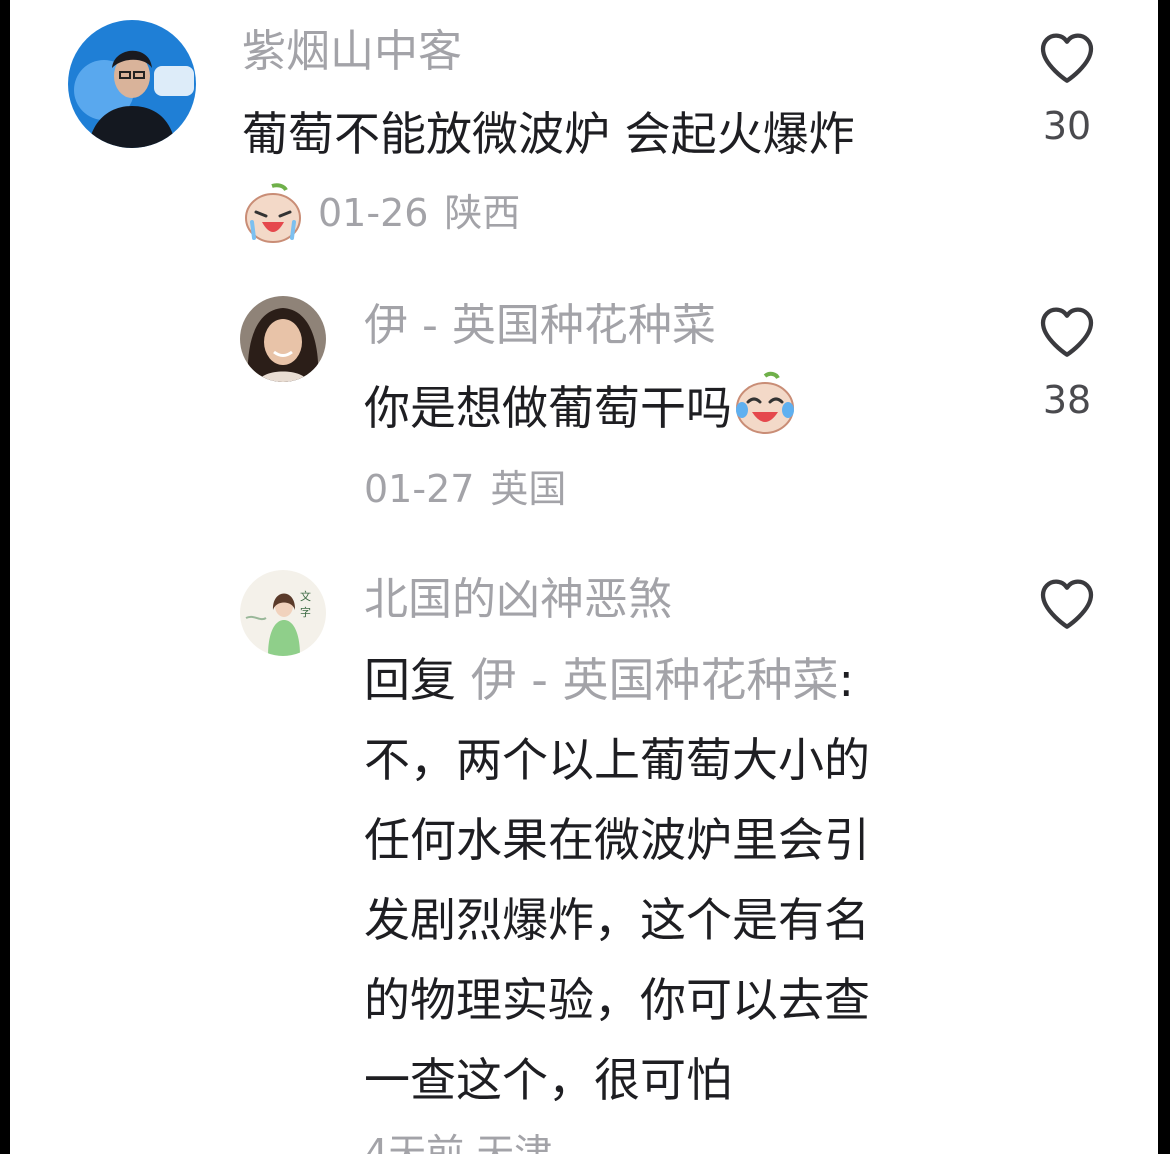 The image size is (1170, 1154). I want to click on comment-text-line: 的物理实验，你可以去查, so click(617, 1000).